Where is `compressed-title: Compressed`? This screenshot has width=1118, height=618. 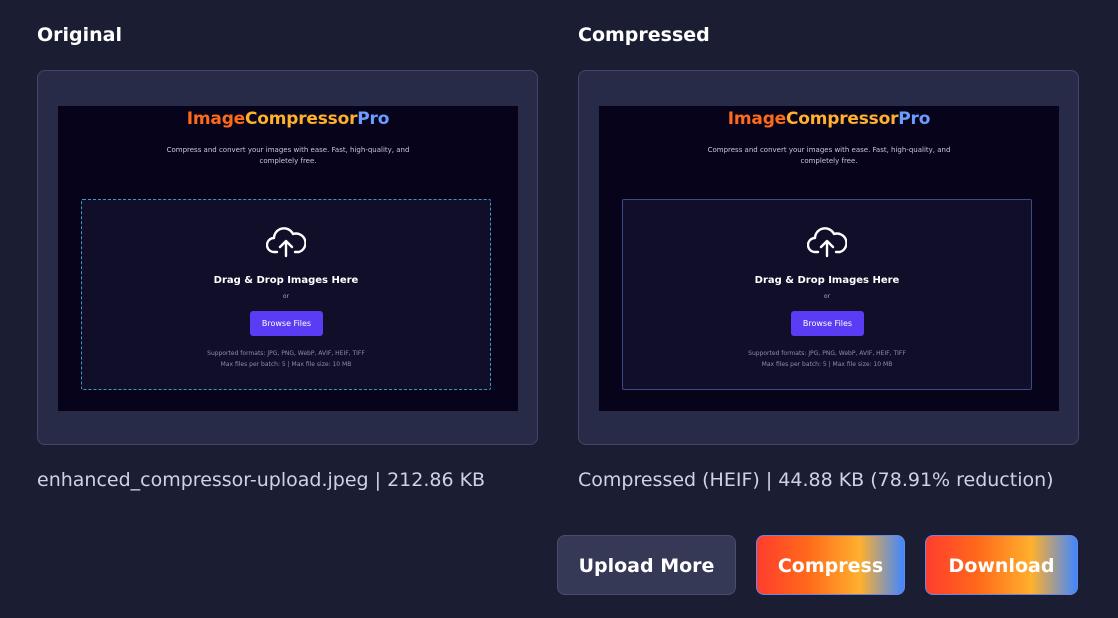 compressed-title: Compressed is located at coordinates (644, 35).